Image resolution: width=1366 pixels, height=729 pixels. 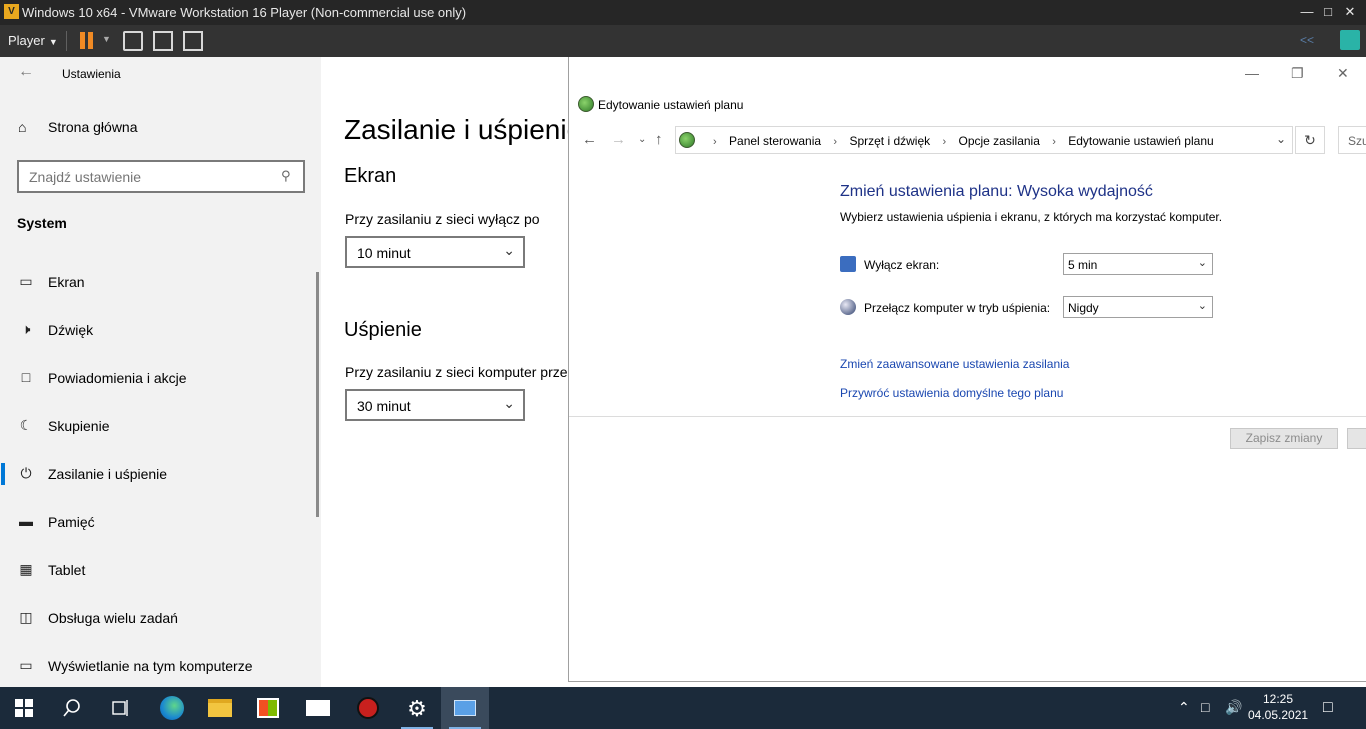 I want to click on tablet-icon: ▦, so click(x=26, y=569).